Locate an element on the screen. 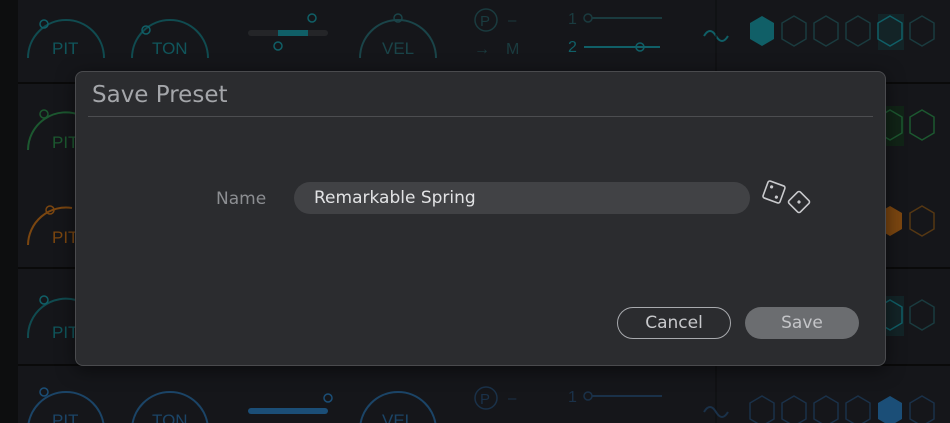 This screenshot has width=950, height=423. dialog-title: Save Preset is located at coordinates (160, 95).